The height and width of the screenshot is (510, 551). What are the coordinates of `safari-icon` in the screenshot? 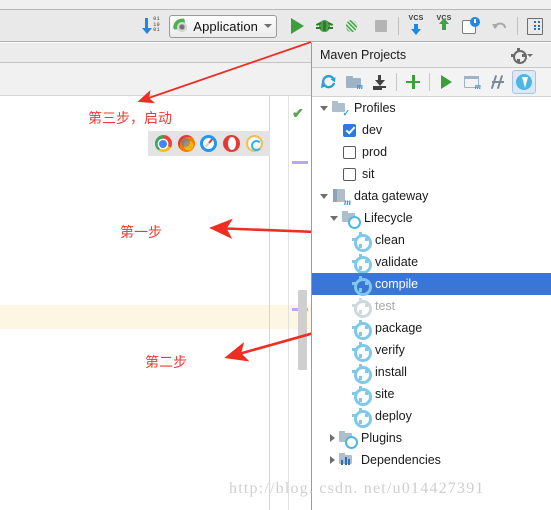 It's located at (209, 143).